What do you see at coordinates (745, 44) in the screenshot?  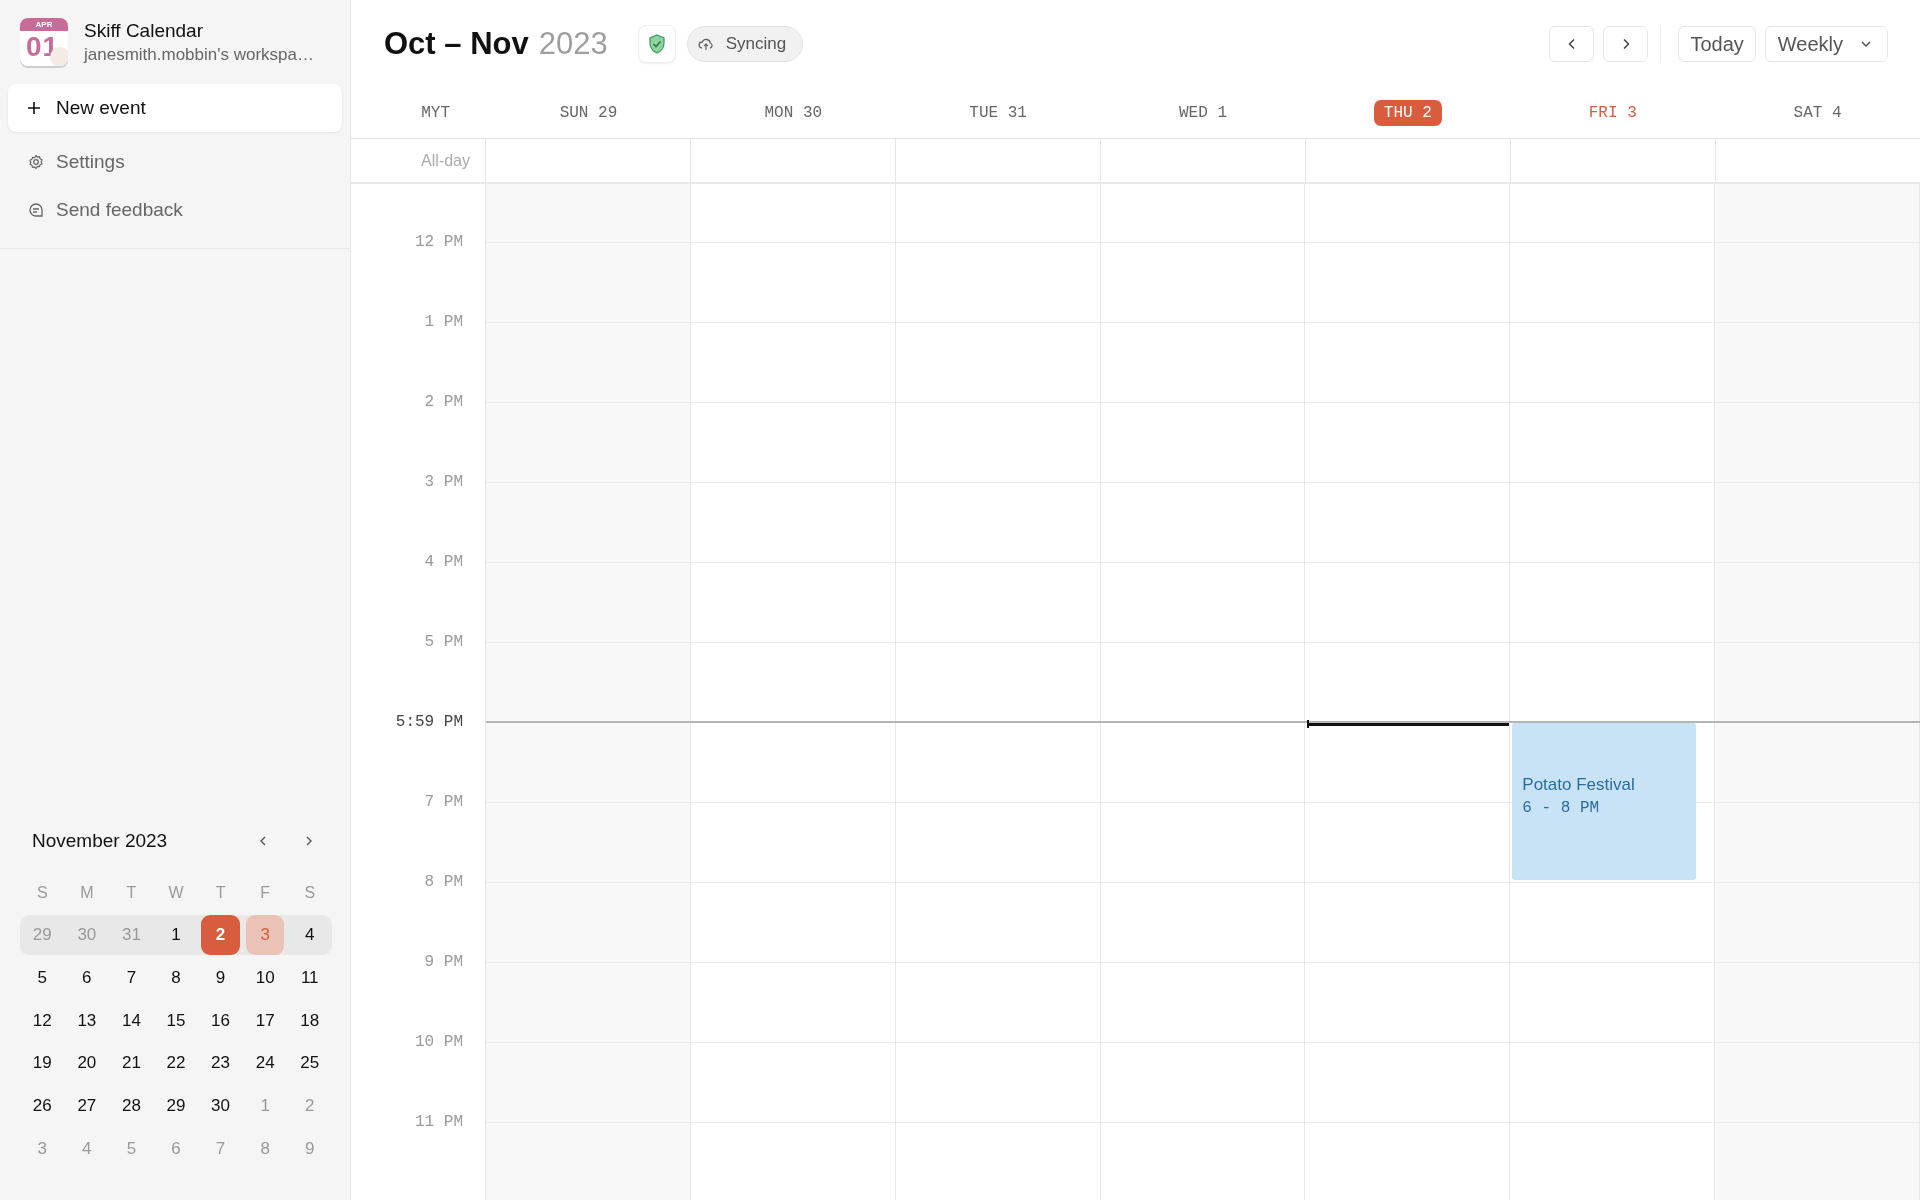 I see `sync-status: Syncing` at bounding box center [745, 44].